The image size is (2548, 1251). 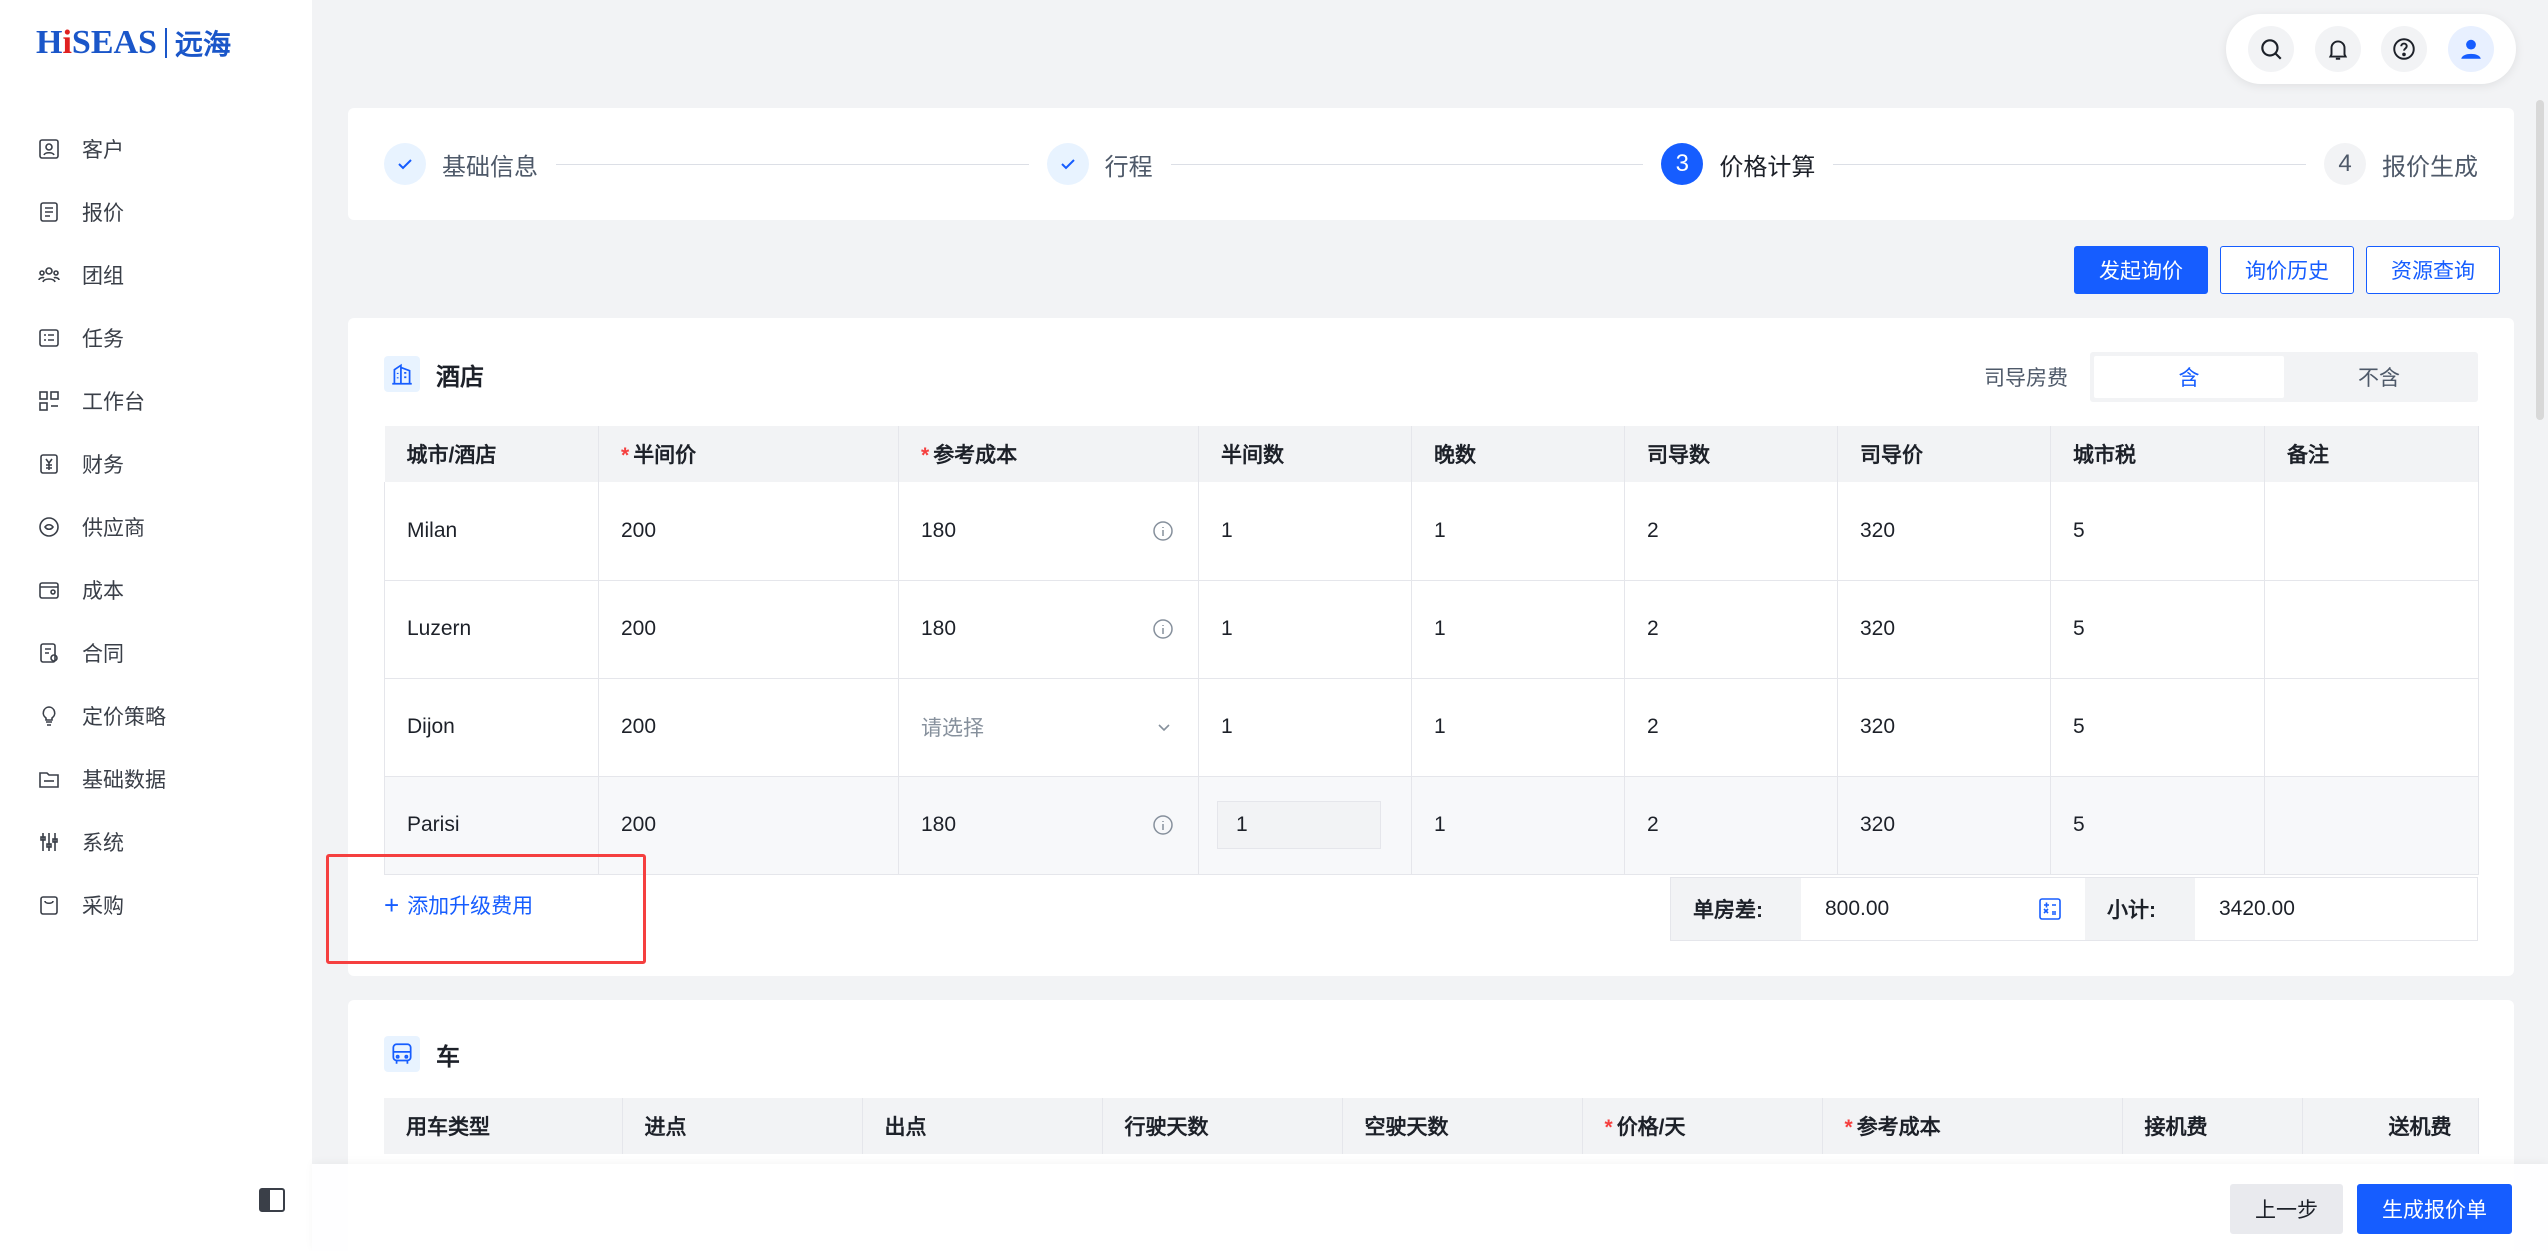 I want to click on col-nights: 晚数, so click(x=1518, y=454).